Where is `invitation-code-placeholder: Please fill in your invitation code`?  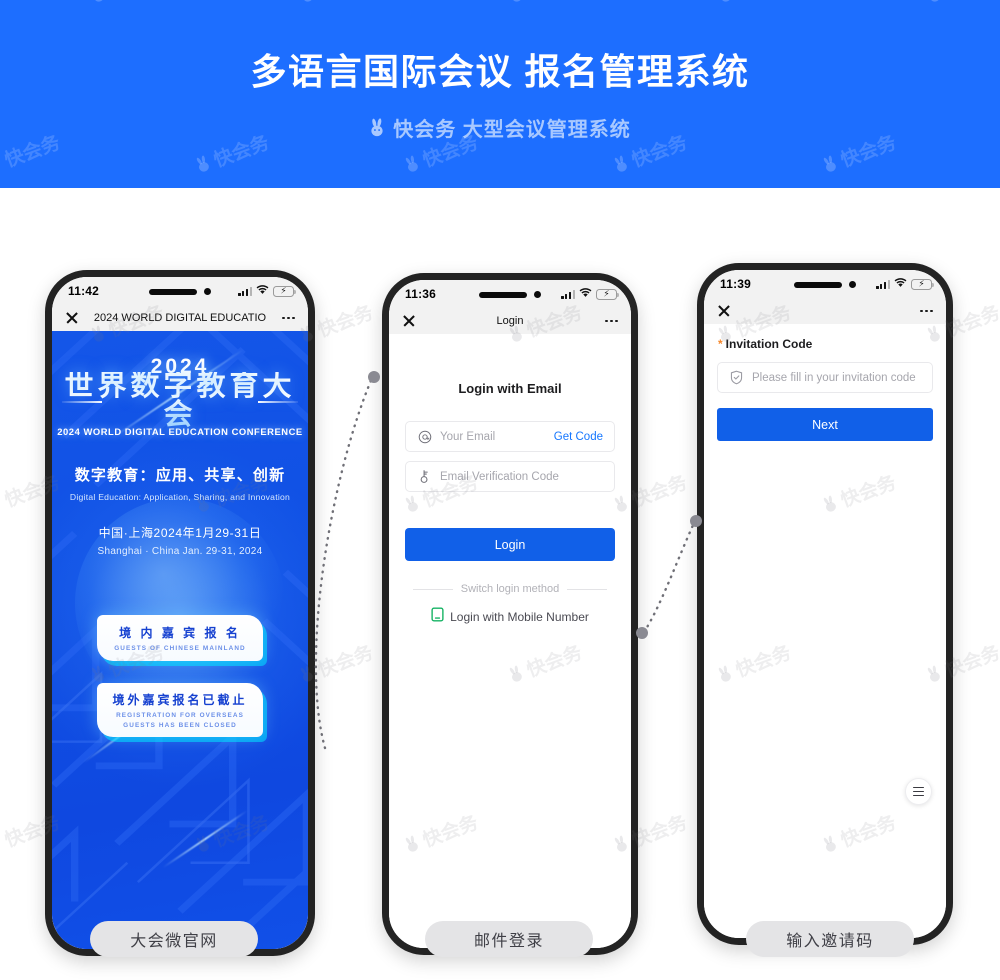 invitation-code-placeholder: Please fill in your invitation code is located at coordinates (834, 377).